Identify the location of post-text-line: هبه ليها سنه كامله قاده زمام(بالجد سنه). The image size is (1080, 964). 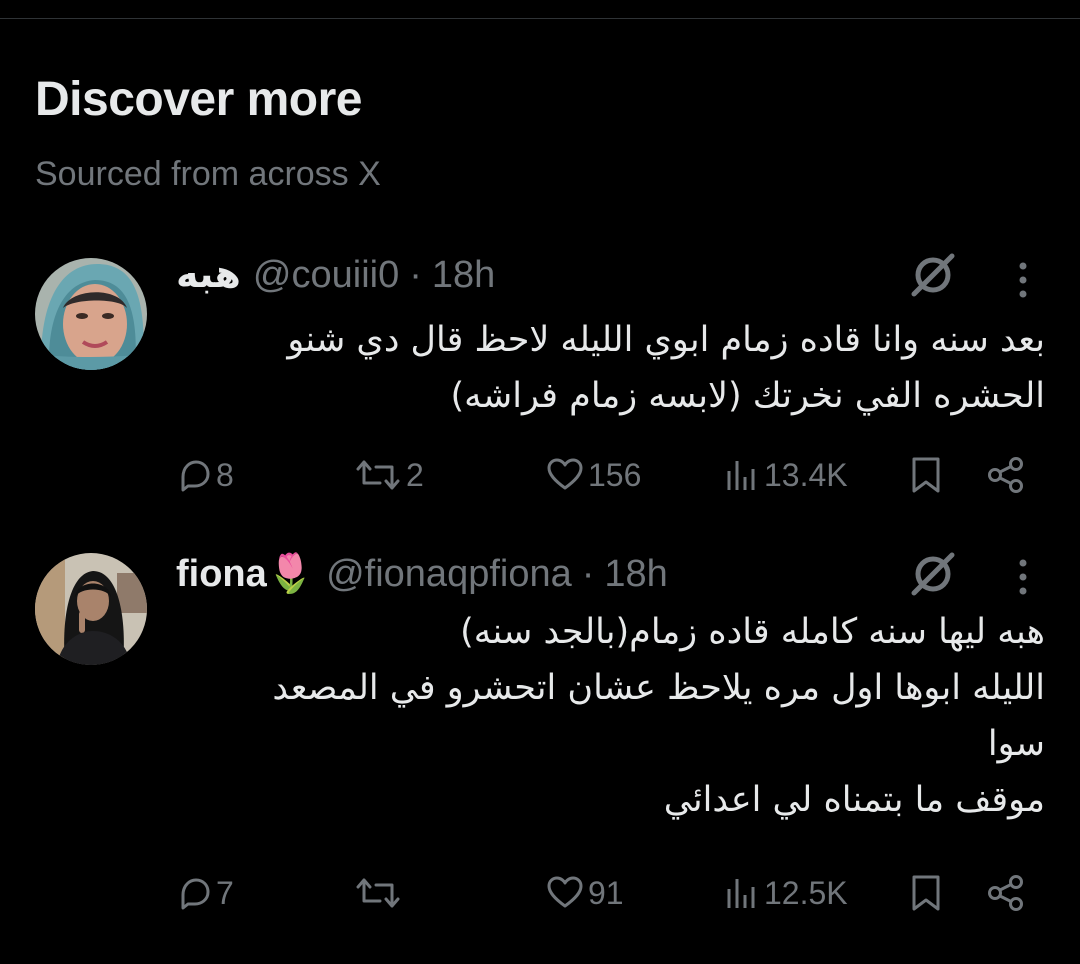
(752, 632).